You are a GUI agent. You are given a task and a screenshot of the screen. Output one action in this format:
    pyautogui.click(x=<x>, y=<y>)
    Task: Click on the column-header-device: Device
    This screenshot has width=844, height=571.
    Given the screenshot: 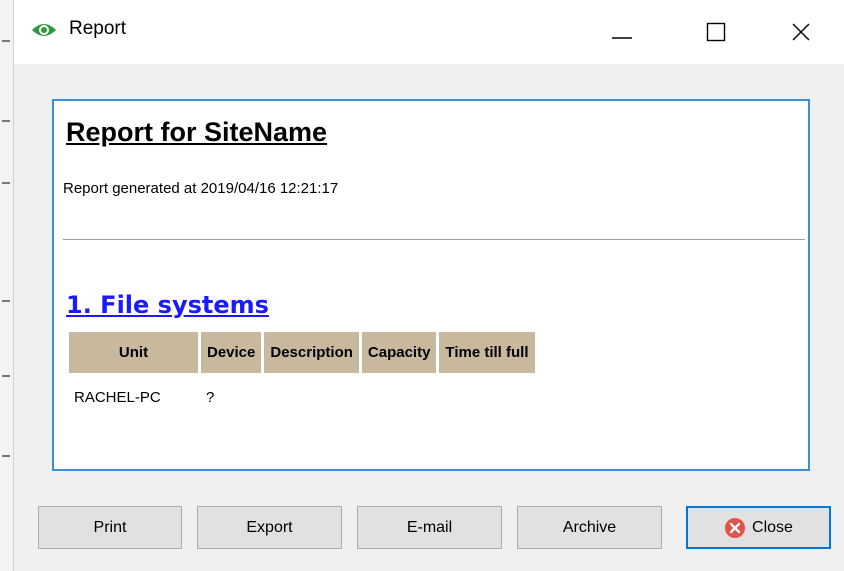 What is the action you would take?
    pyautogui.click(x=231, y=352)
    